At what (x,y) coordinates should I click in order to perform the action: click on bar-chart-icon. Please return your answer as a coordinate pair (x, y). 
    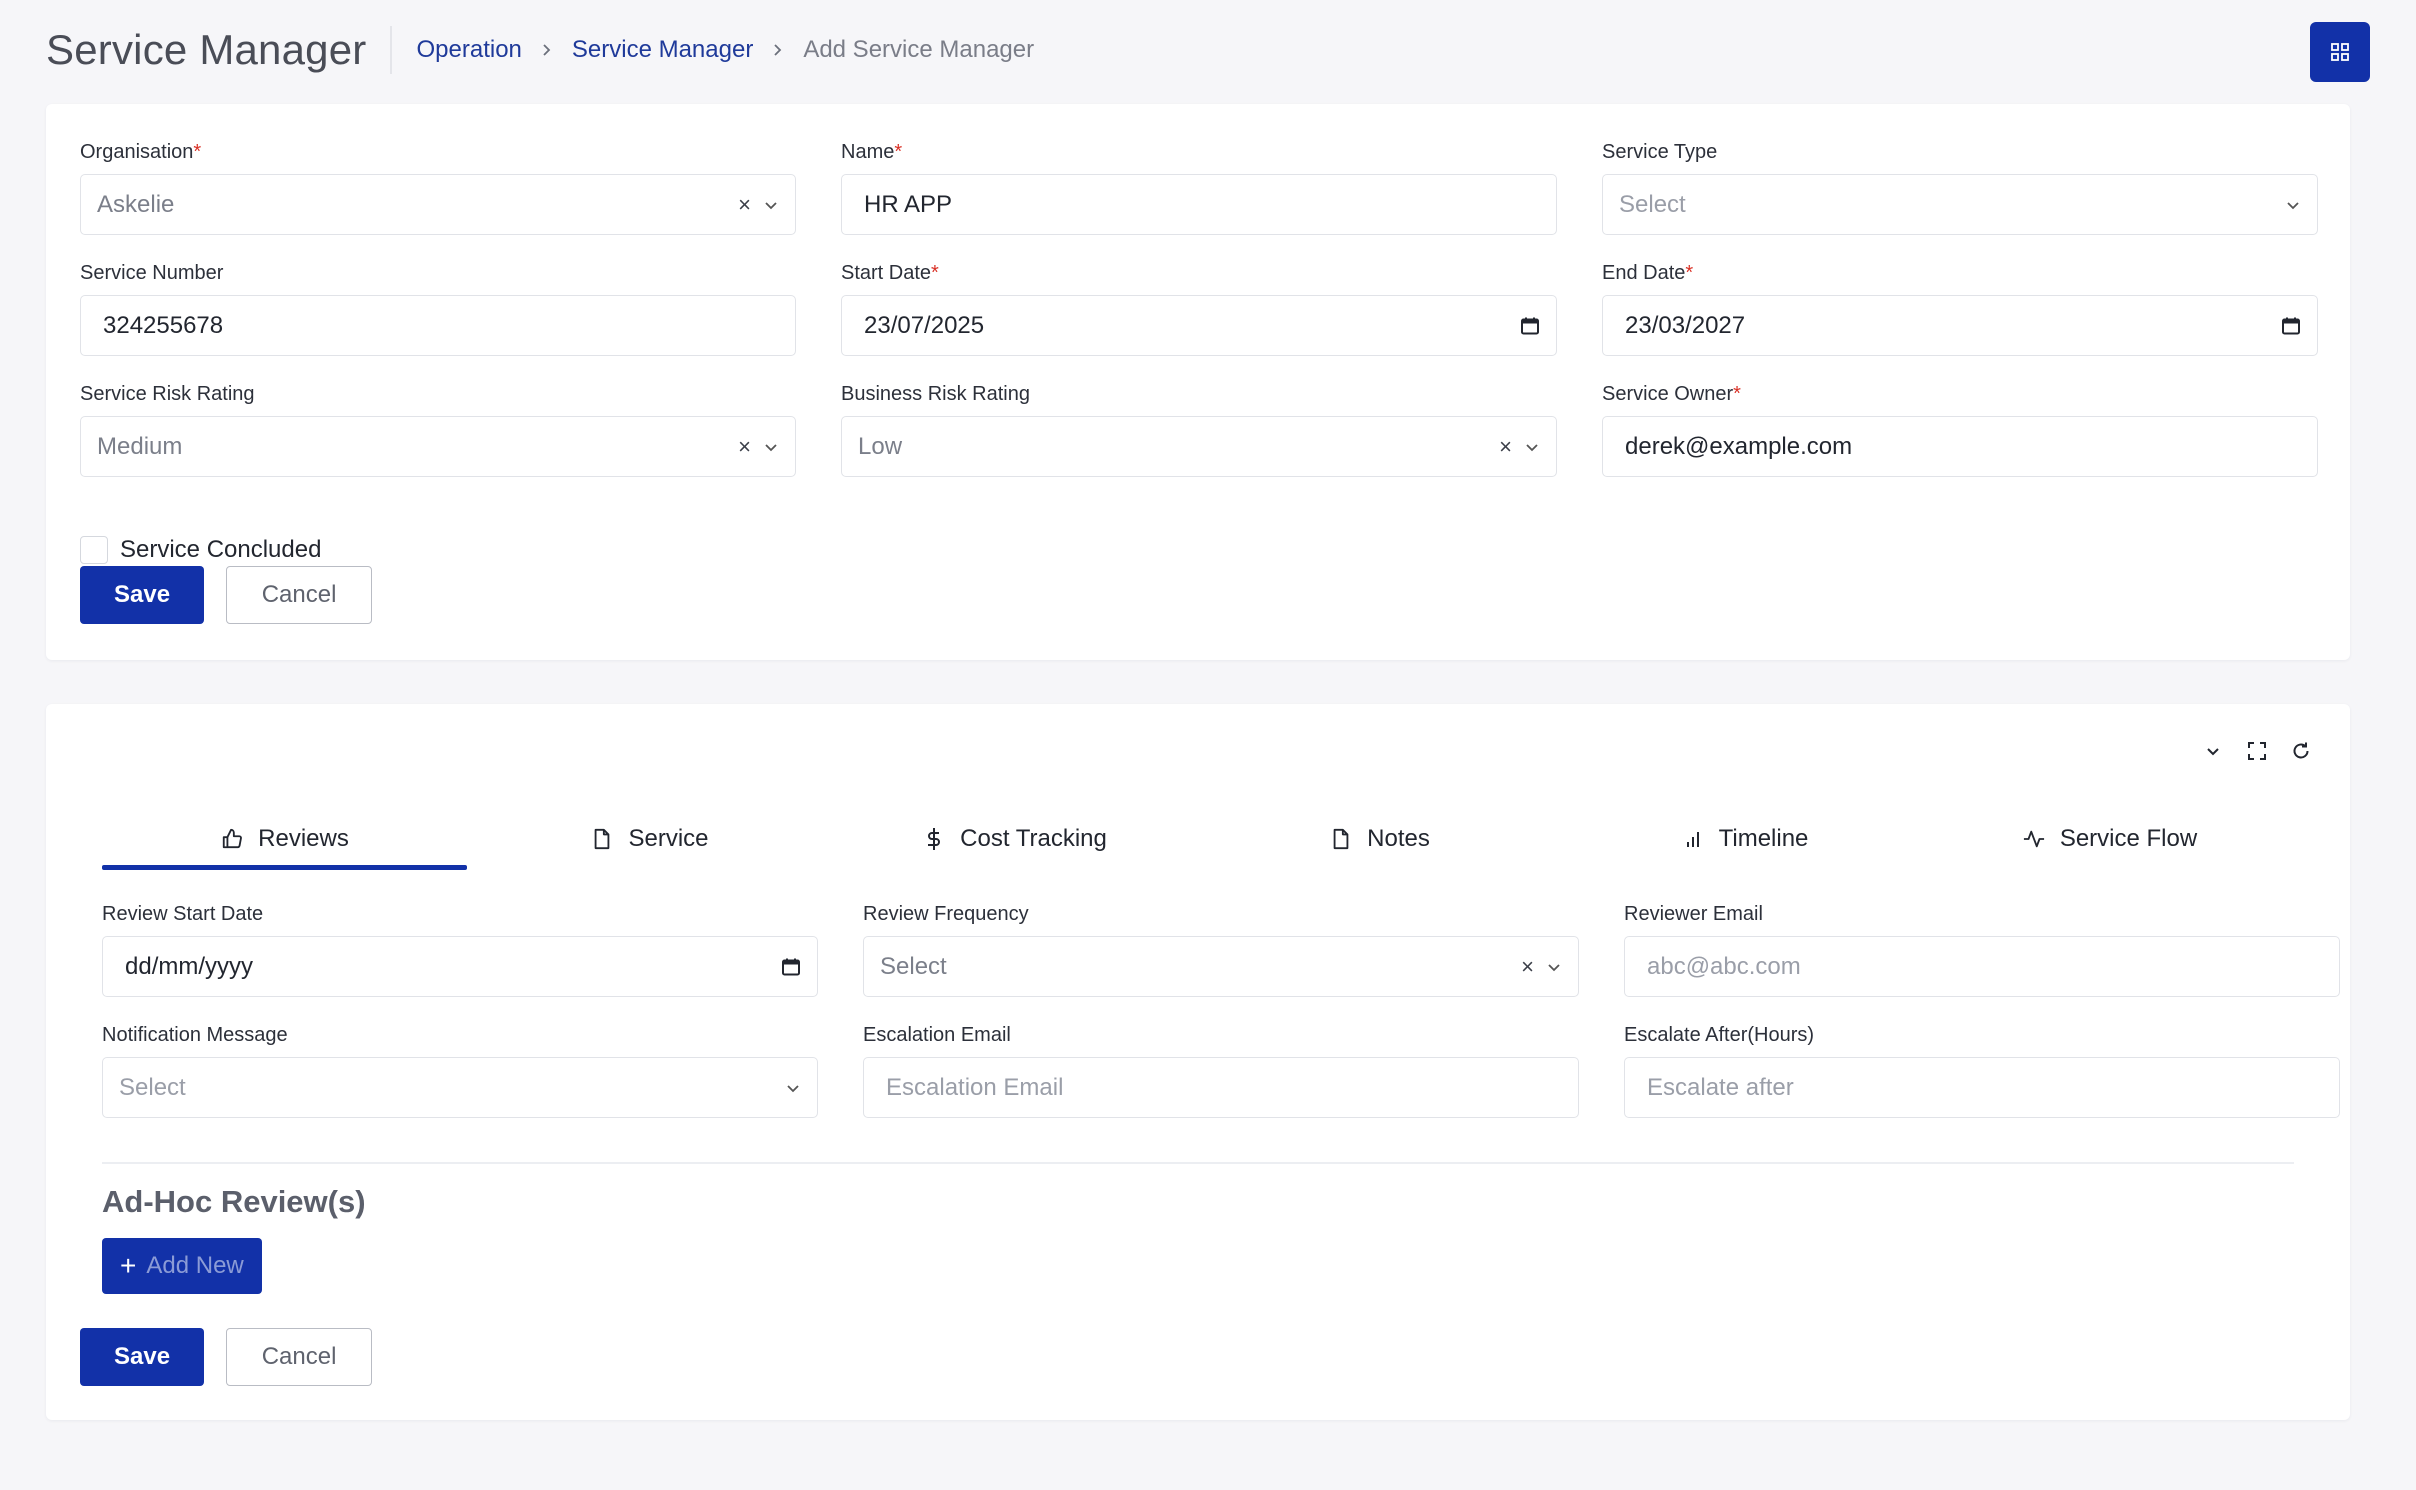
    Looking at the image, I should click on (1693, 839).